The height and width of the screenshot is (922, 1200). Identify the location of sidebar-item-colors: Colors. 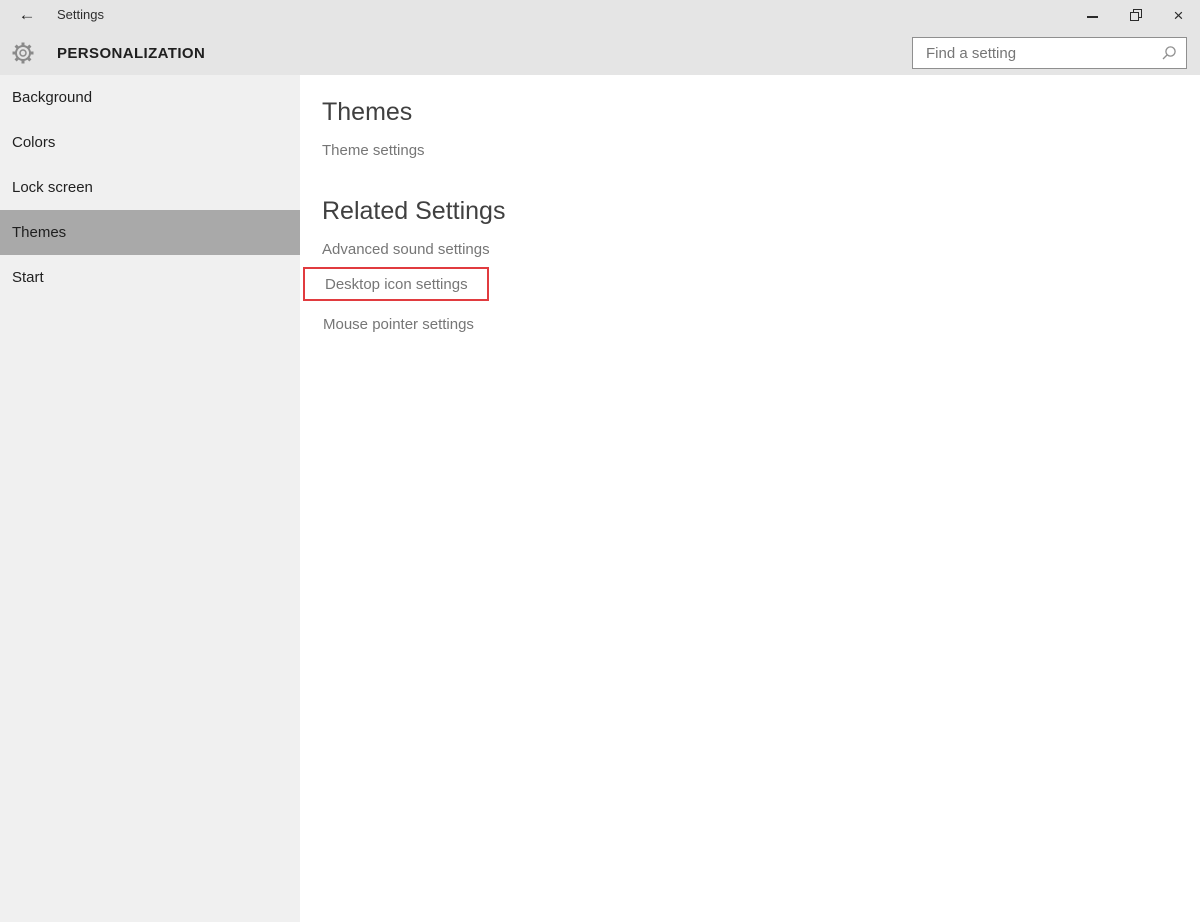
(150, 142).